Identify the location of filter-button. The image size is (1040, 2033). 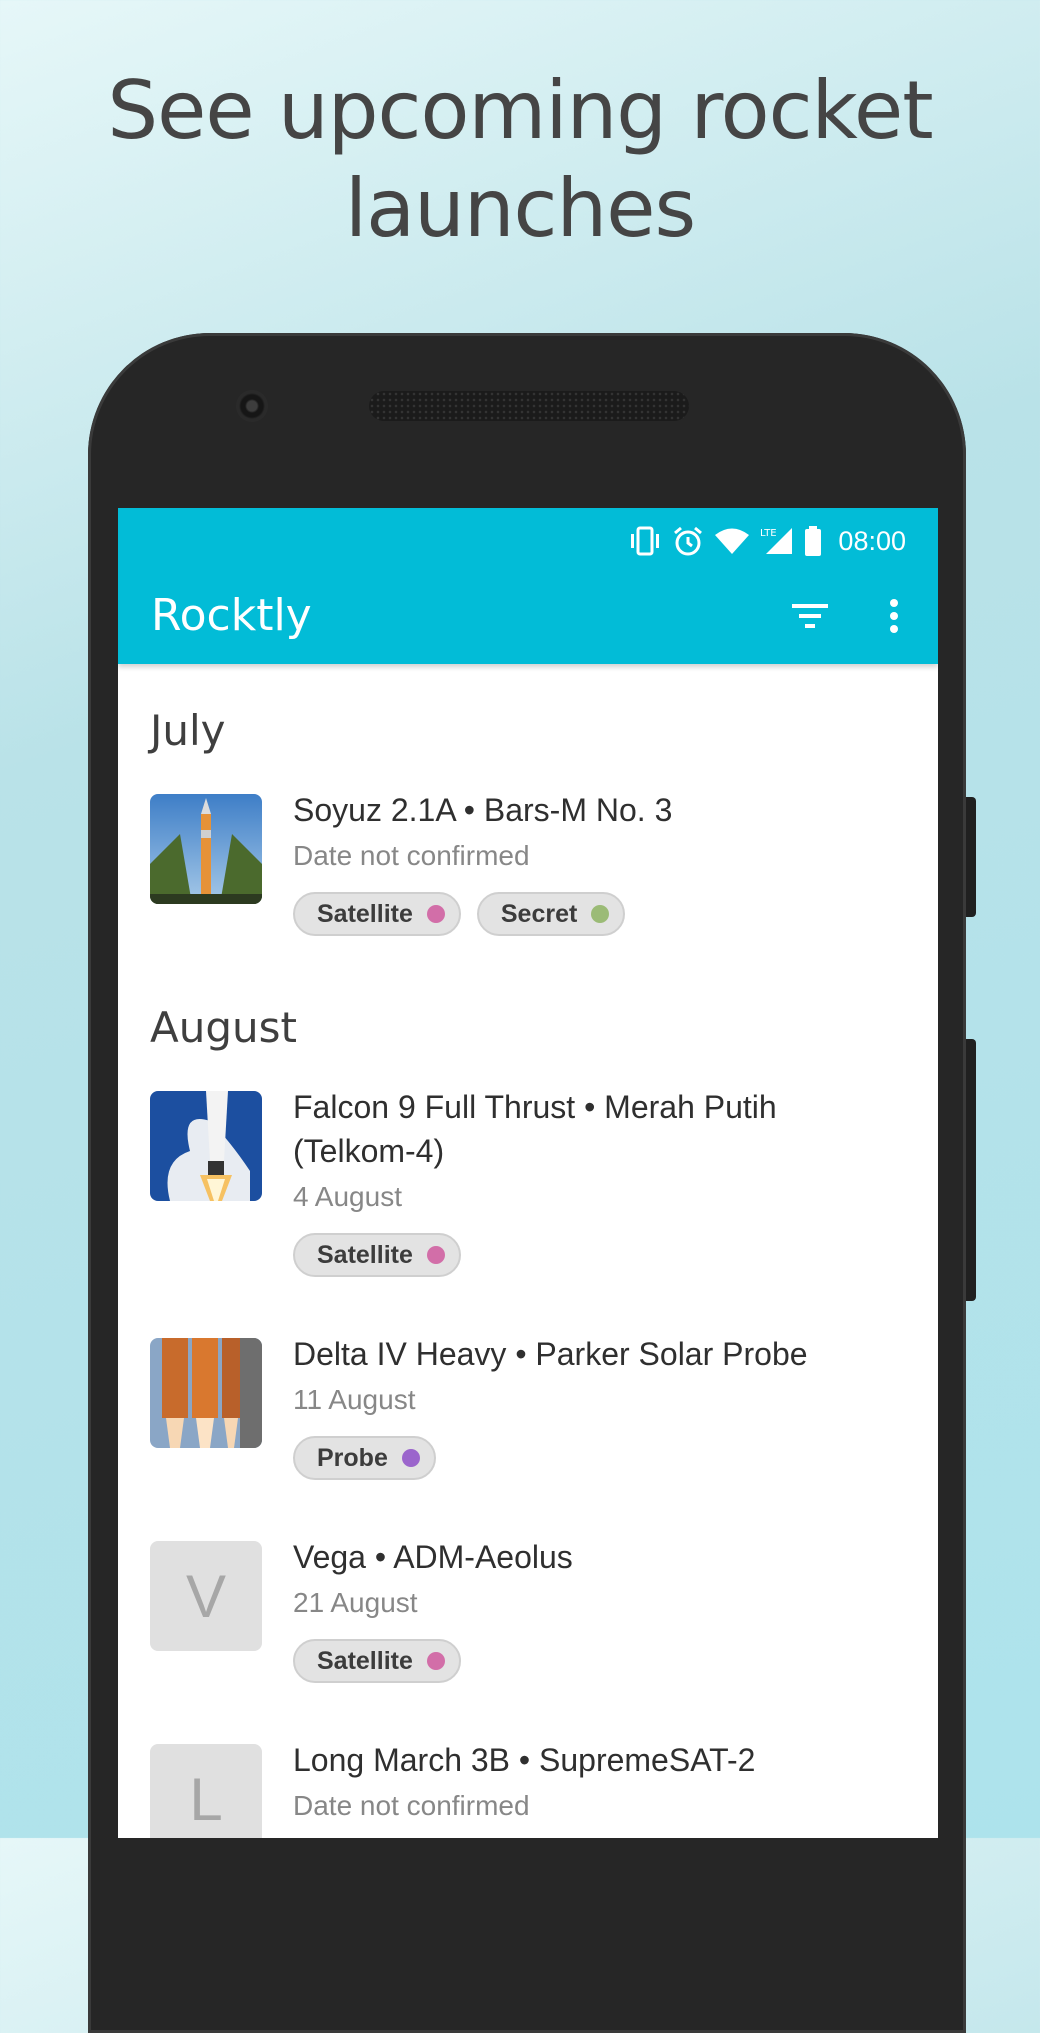
(810, 616).